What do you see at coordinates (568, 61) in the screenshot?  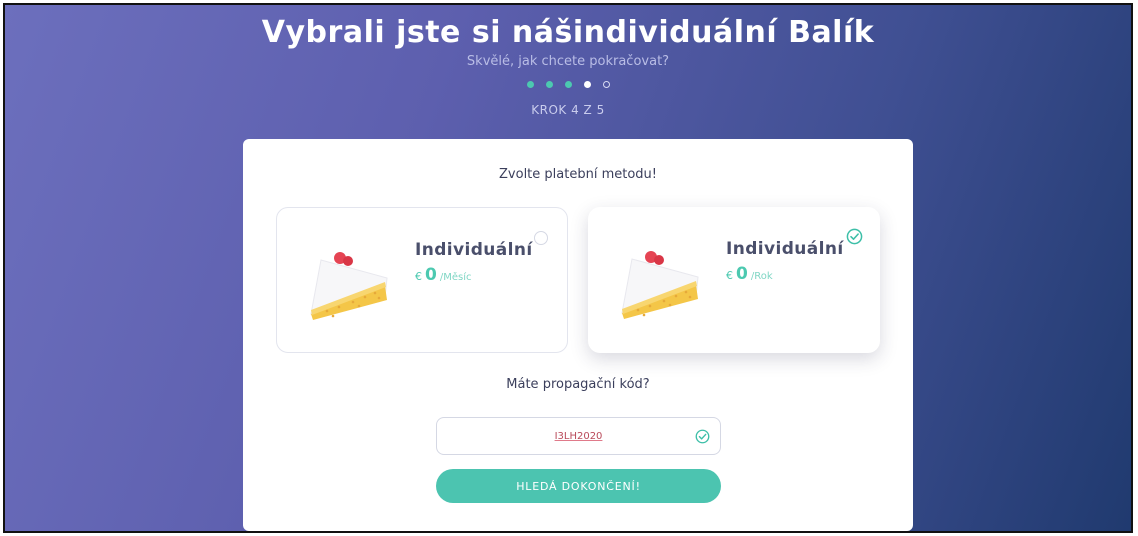 I see `page-subtitle: Skvělé, jak chcete pokračovat?` at bounding box center [568, 61].